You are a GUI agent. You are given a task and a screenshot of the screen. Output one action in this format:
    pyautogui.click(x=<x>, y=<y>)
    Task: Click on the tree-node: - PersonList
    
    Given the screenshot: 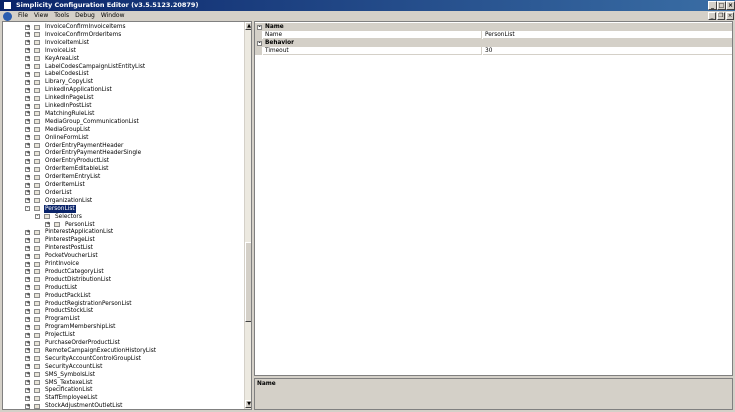 What is the action you would take?
    pyautogui.click(x=123, y=208)
    